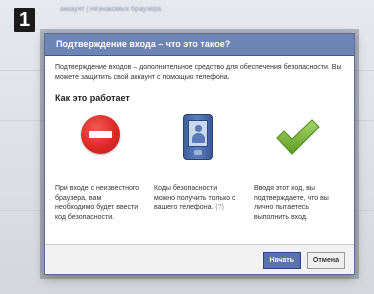 Image resolution: width=374 pixels, height=294 pixels. What do you see at coordinates (100, 134) in the screenshot?
I see `stop-icon` at bounding box center [100, 134].